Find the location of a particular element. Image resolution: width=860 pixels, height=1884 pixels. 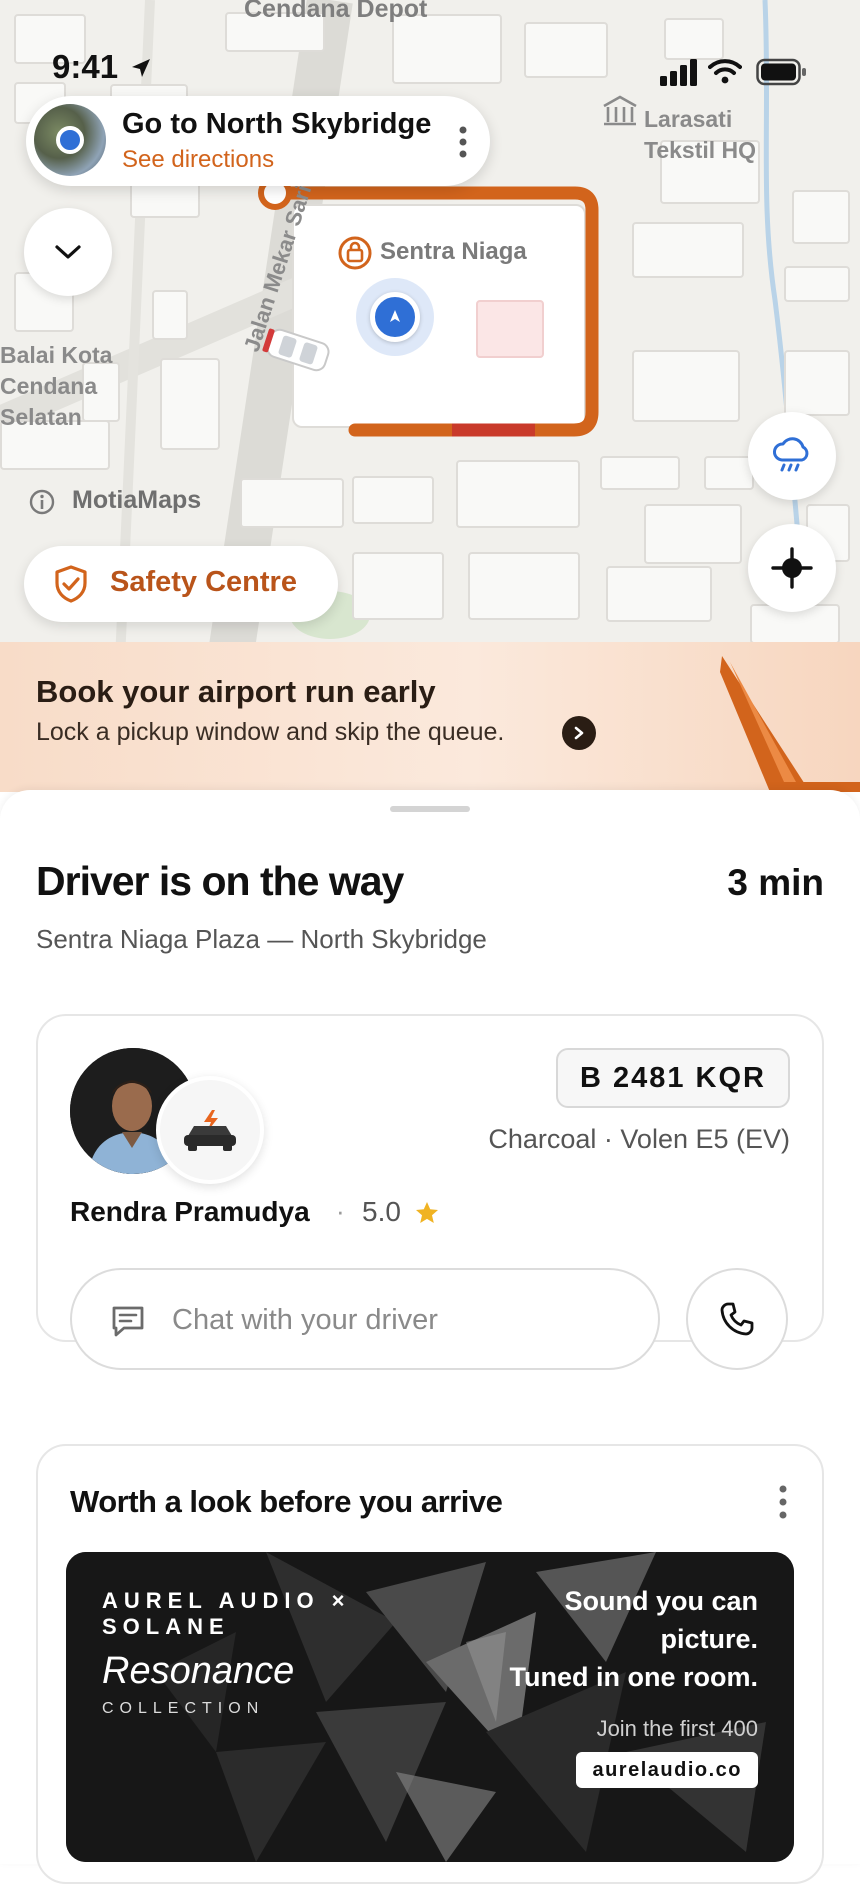

weather-button is located at coordinates (792, 456).